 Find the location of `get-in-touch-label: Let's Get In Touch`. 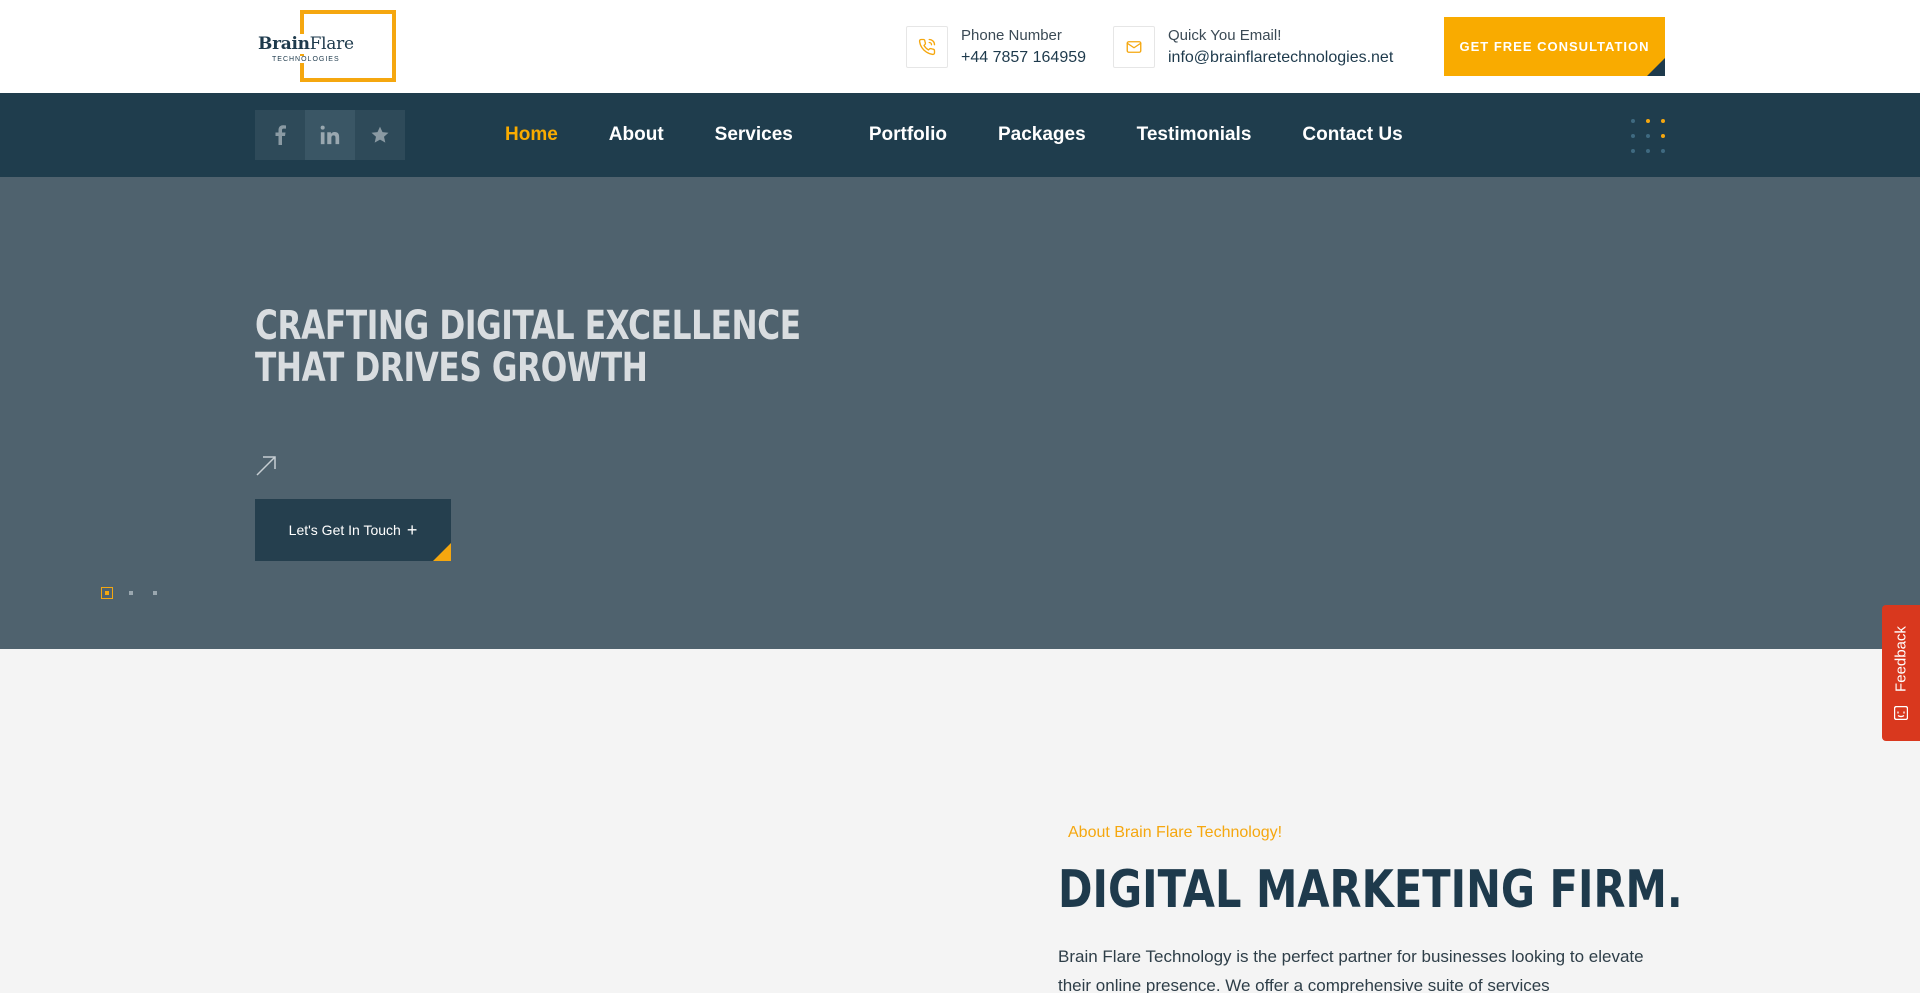

get-in-touch-label: Let's Get In Touch is located at coordinates (344, 530).